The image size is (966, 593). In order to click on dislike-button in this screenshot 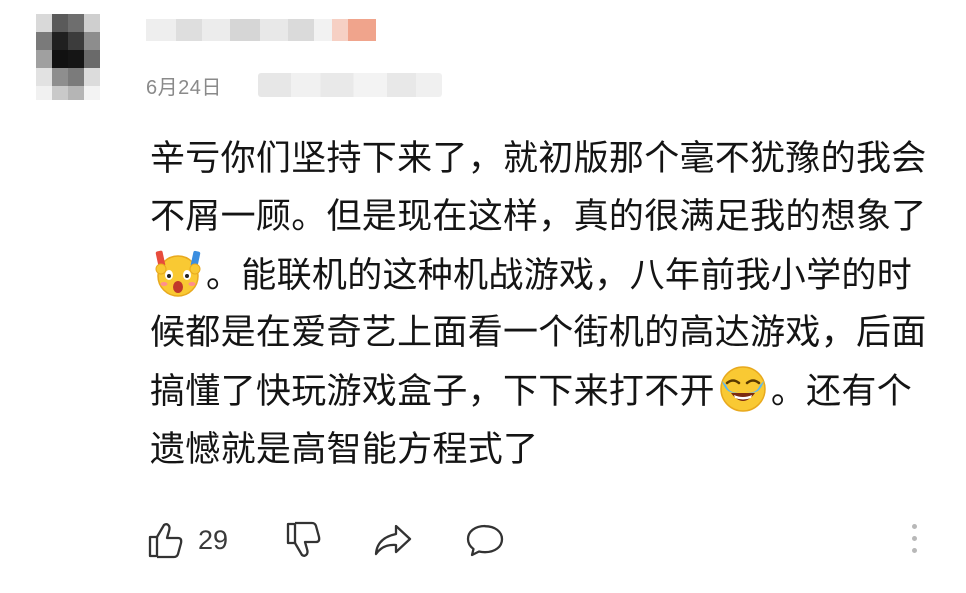, I will do `click(304, 540)`.